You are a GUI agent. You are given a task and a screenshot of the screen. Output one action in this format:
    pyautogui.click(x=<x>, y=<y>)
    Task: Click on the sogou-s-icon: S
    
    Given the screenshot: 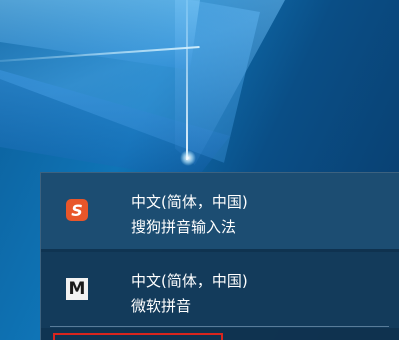 What is the action you would take?
    pyautogui.click(x=77, y=210)
    